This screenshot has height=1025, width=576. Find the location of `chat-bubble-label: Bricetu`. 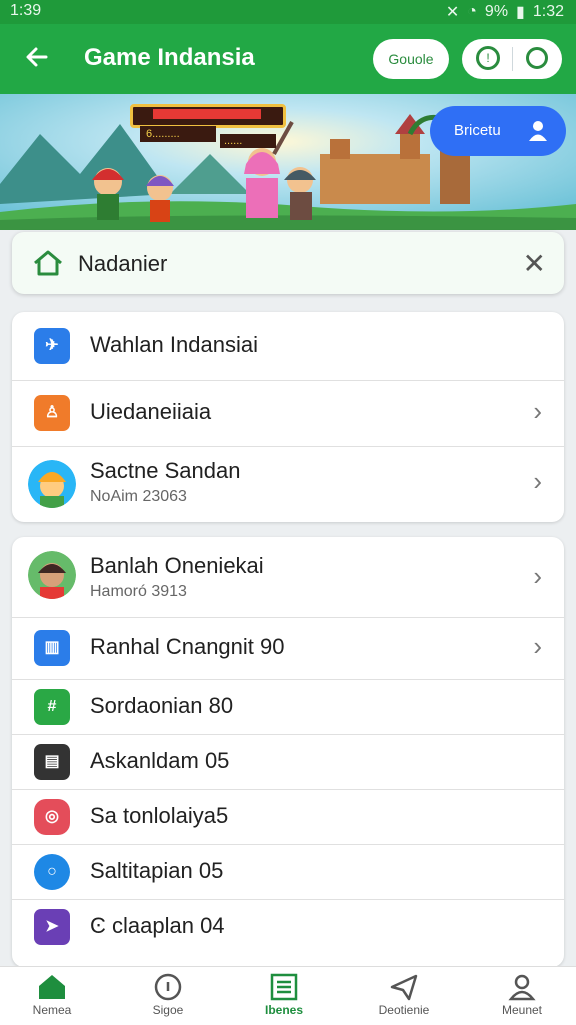

chat-bubble-label: Bricetu is located at coordinates (477, 130).